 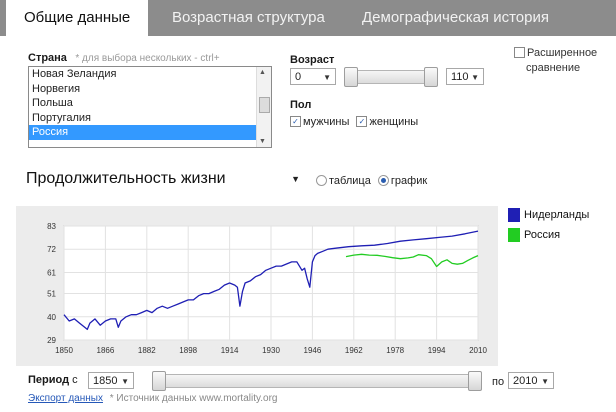 What do you see at coordinates (475, 381) in the screenshot?
I see `period-slider-max-handle` at bounding box center [475, 381].